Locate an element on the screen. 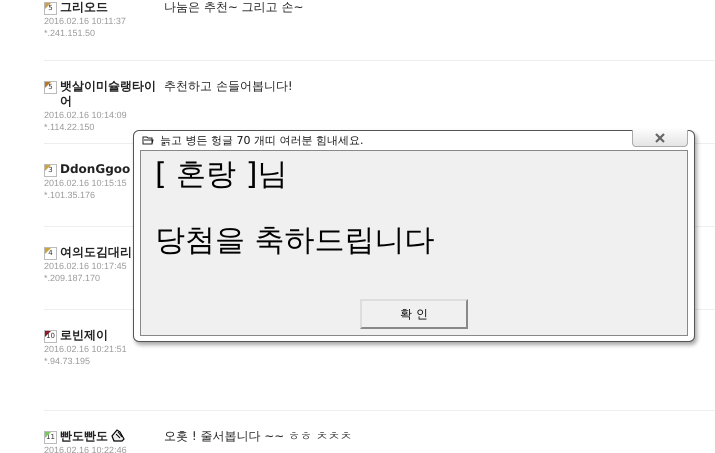  close-icon is located at coordinates (660, 138).